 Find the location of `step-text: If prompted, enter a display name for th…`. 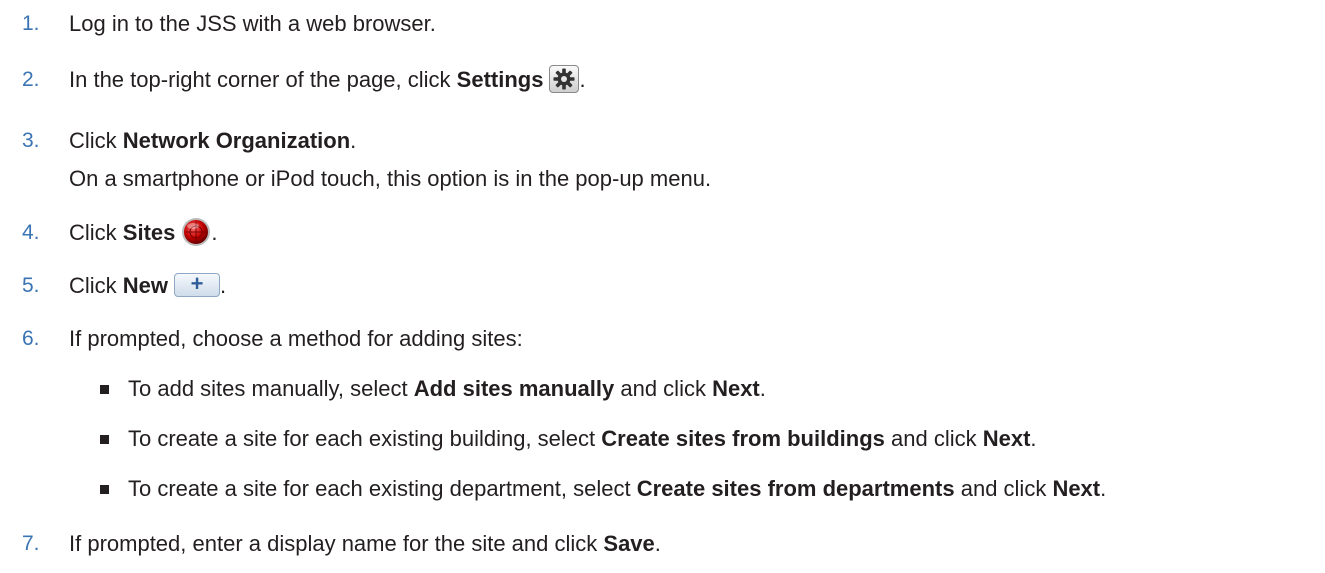

step-text: If prompted, enter a display name for th… is located at coordinates (365, 544).